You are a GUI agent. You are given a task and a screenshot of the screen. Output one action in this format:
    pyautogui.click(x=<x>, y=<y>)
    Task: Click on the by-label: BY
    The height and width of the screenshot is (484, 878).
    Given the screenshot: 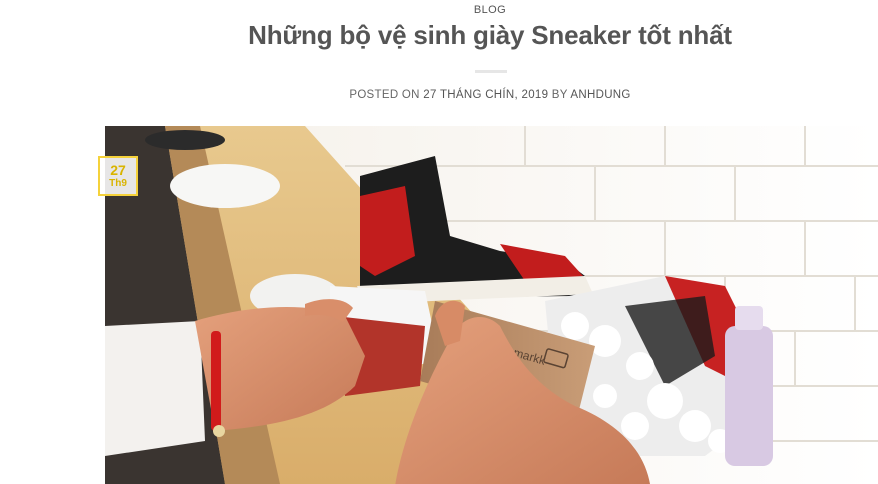 What is the action you would take?
    pyautogui.click(x=559, y=95)
    